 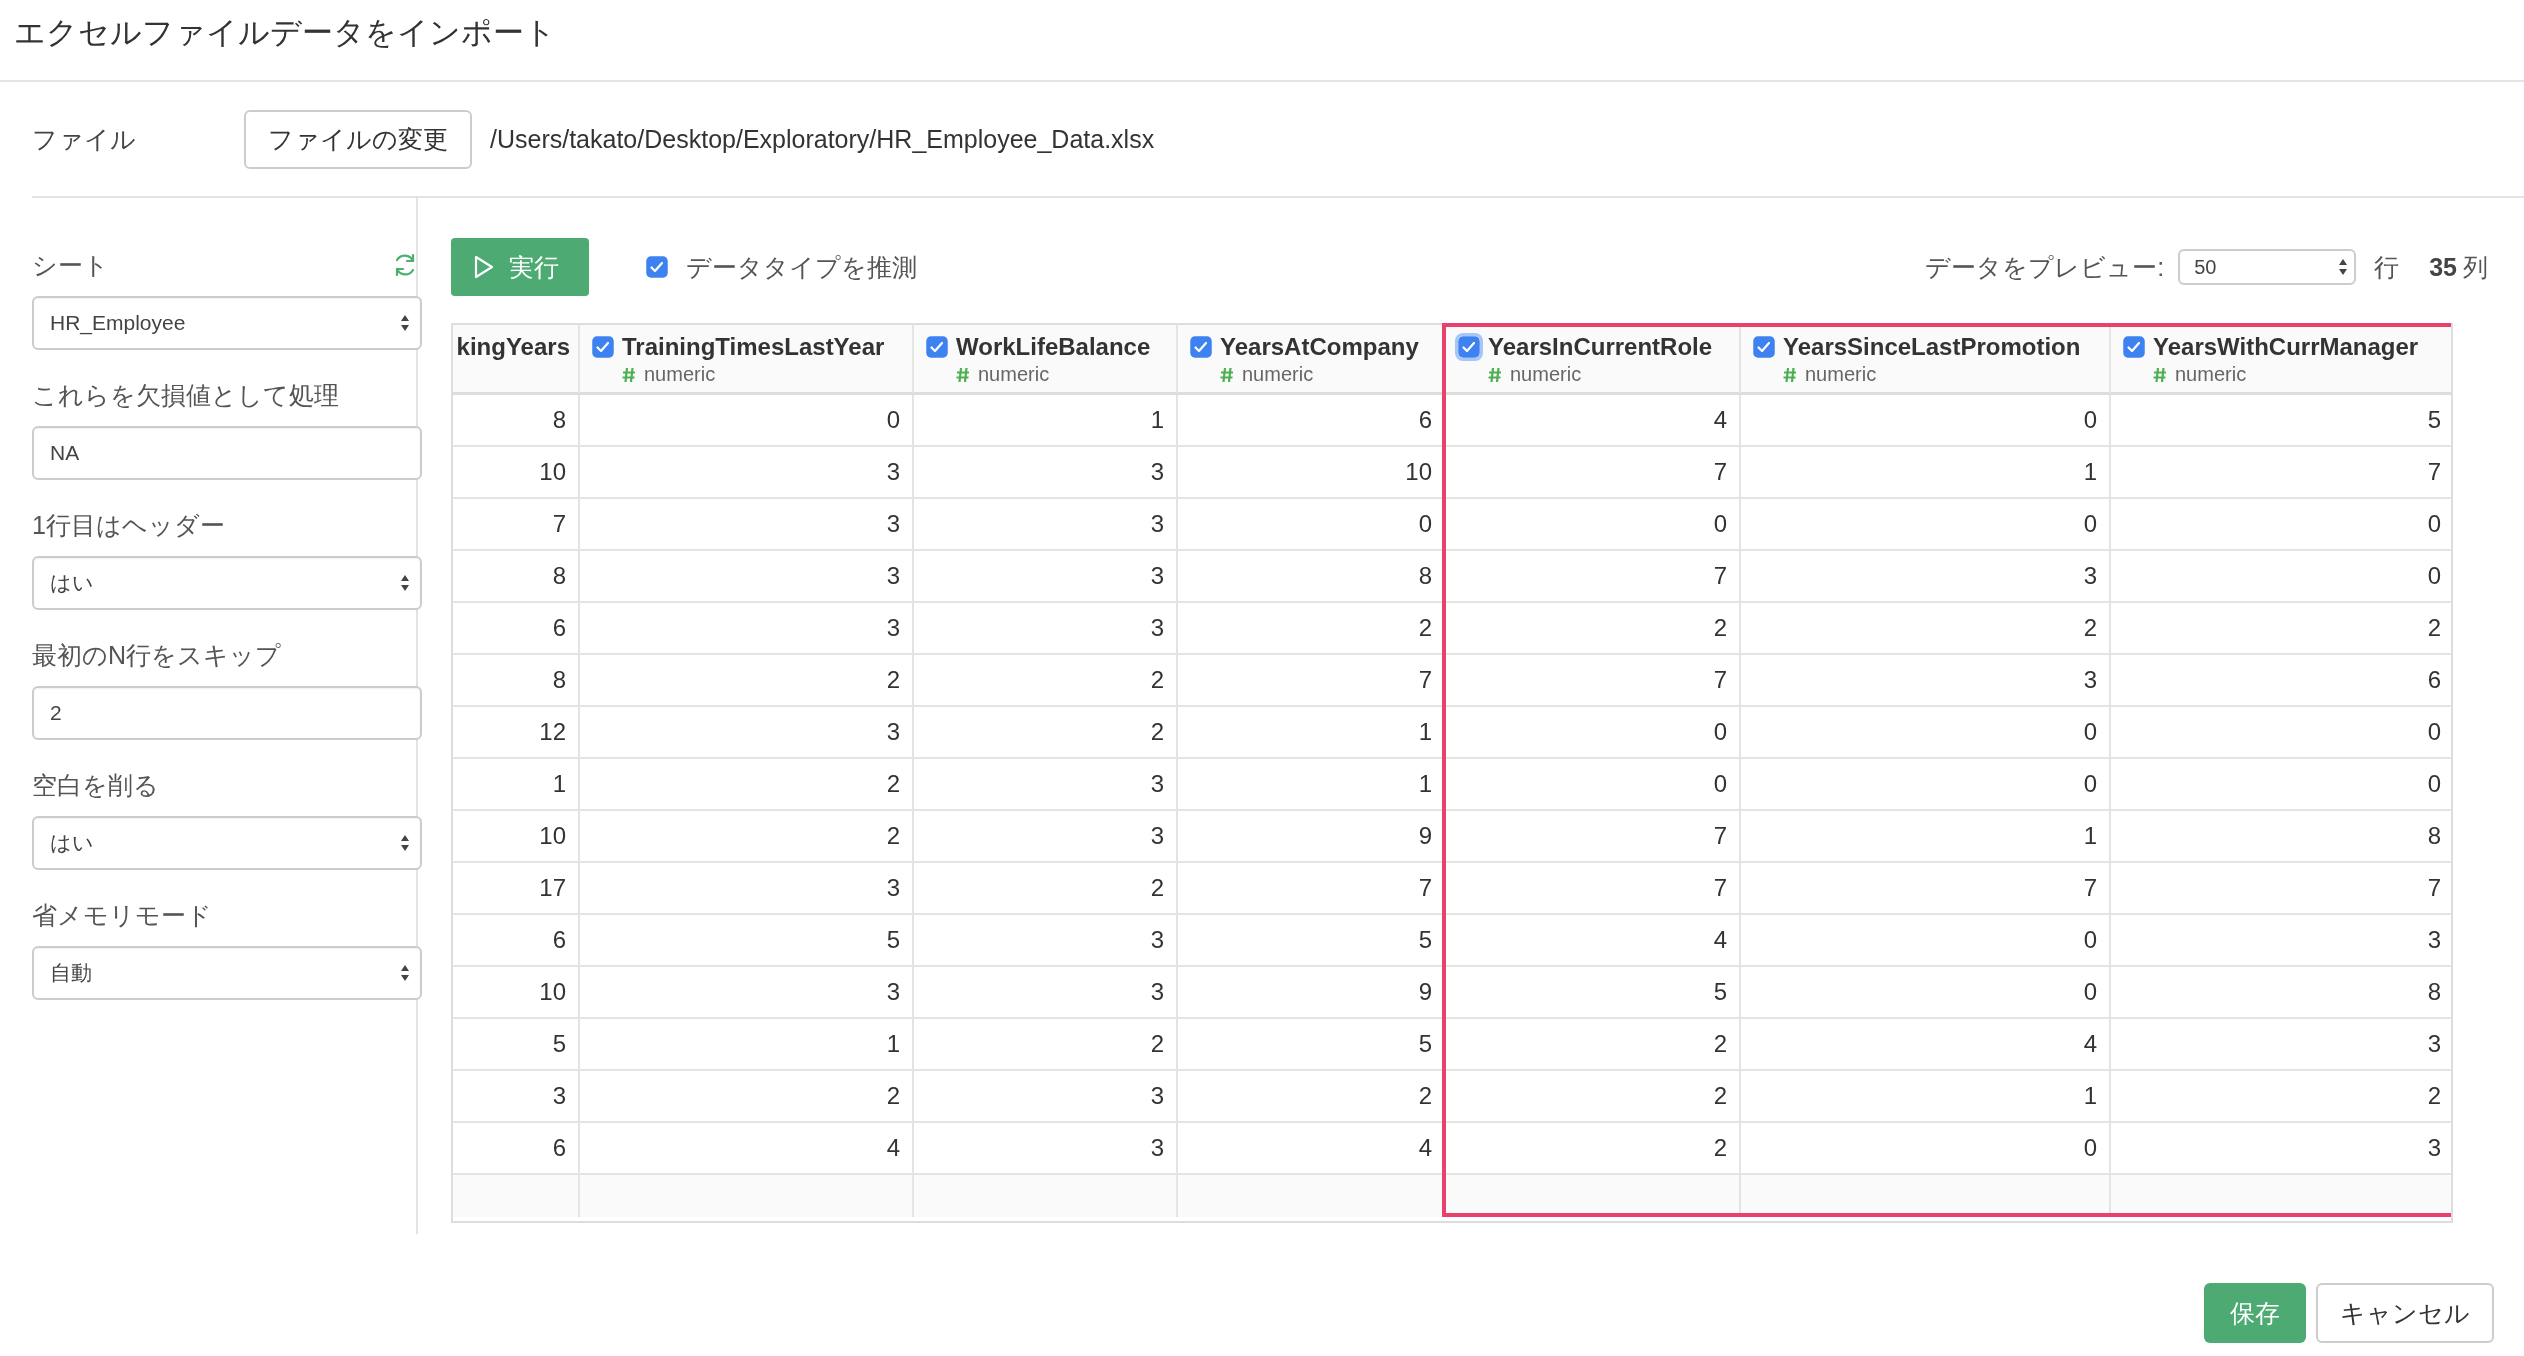 What do you see at coordinates (2405, 1313) in the screenshot?
I see `cancel-button: キャンセル` at bounding box center [2405, 1313].